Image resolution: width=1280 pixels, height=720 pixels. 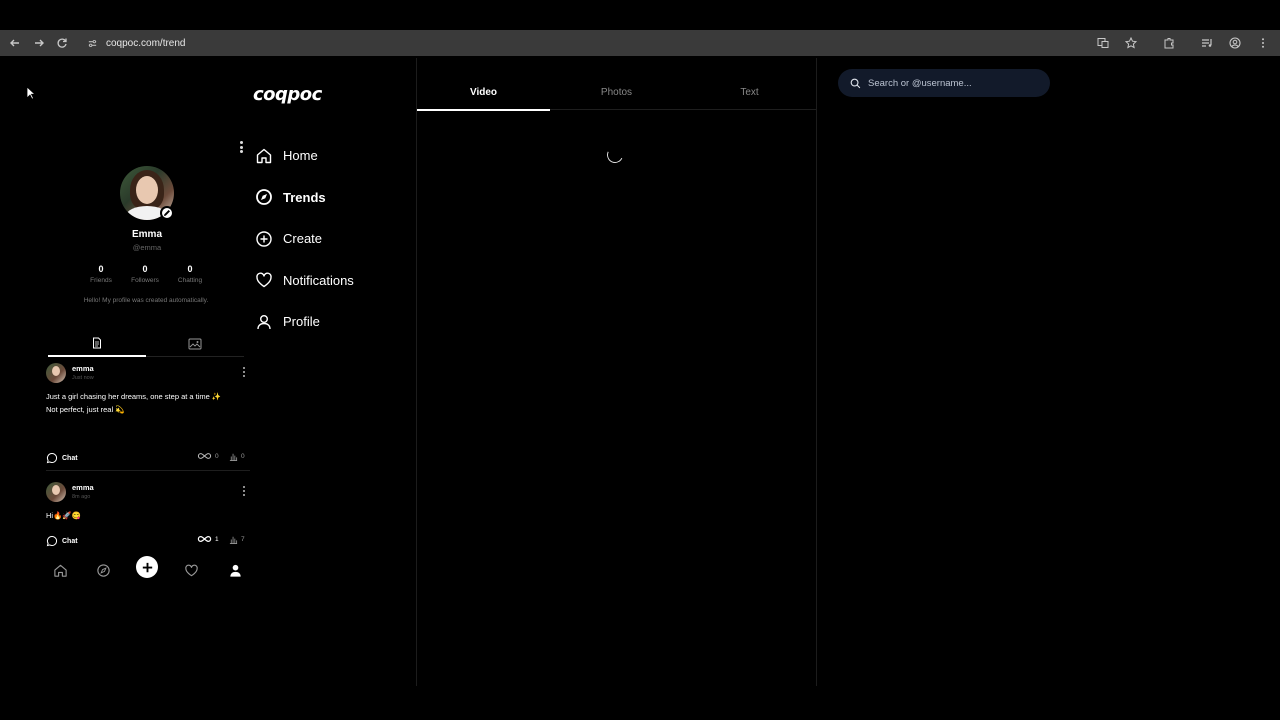 I want to click on nav-item-create: Create, so click(x=304, y=239).